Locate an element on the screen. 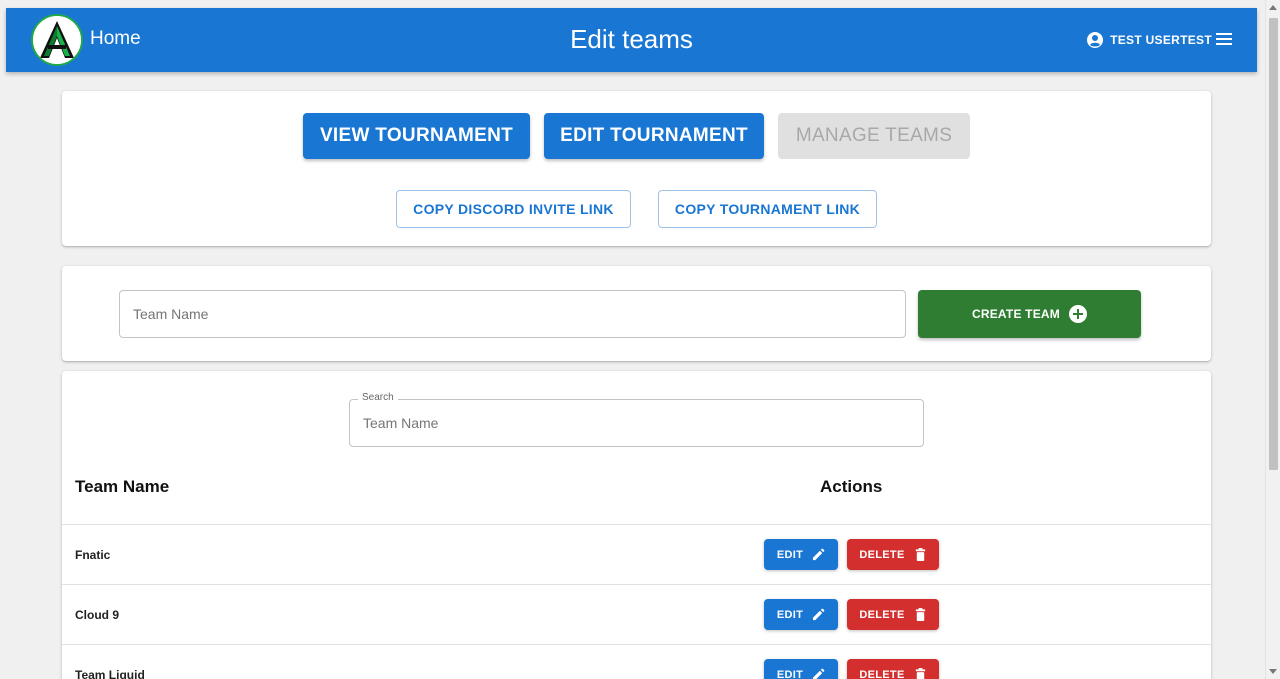 The height and width of the screenshot is (679, 1280). table-row: Team Liquid EDIT DELETE is located at coordinates (636, 662).